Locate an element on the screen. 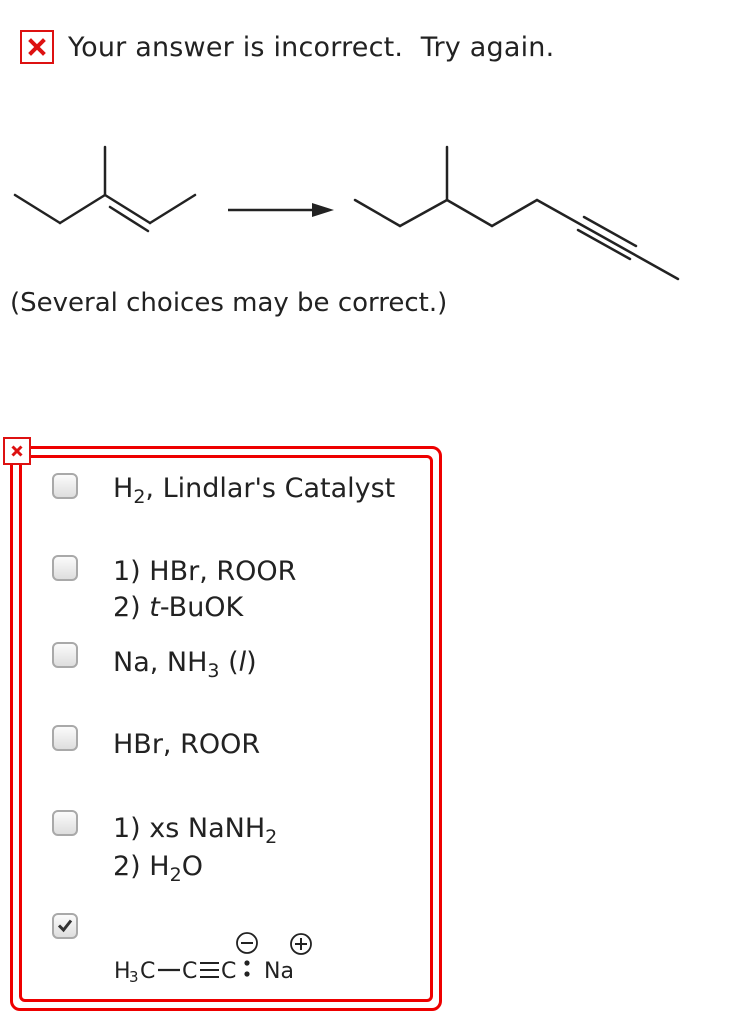 The image size is (737, 1024). product-alkyne-structure is located at coordinates (516, 213).